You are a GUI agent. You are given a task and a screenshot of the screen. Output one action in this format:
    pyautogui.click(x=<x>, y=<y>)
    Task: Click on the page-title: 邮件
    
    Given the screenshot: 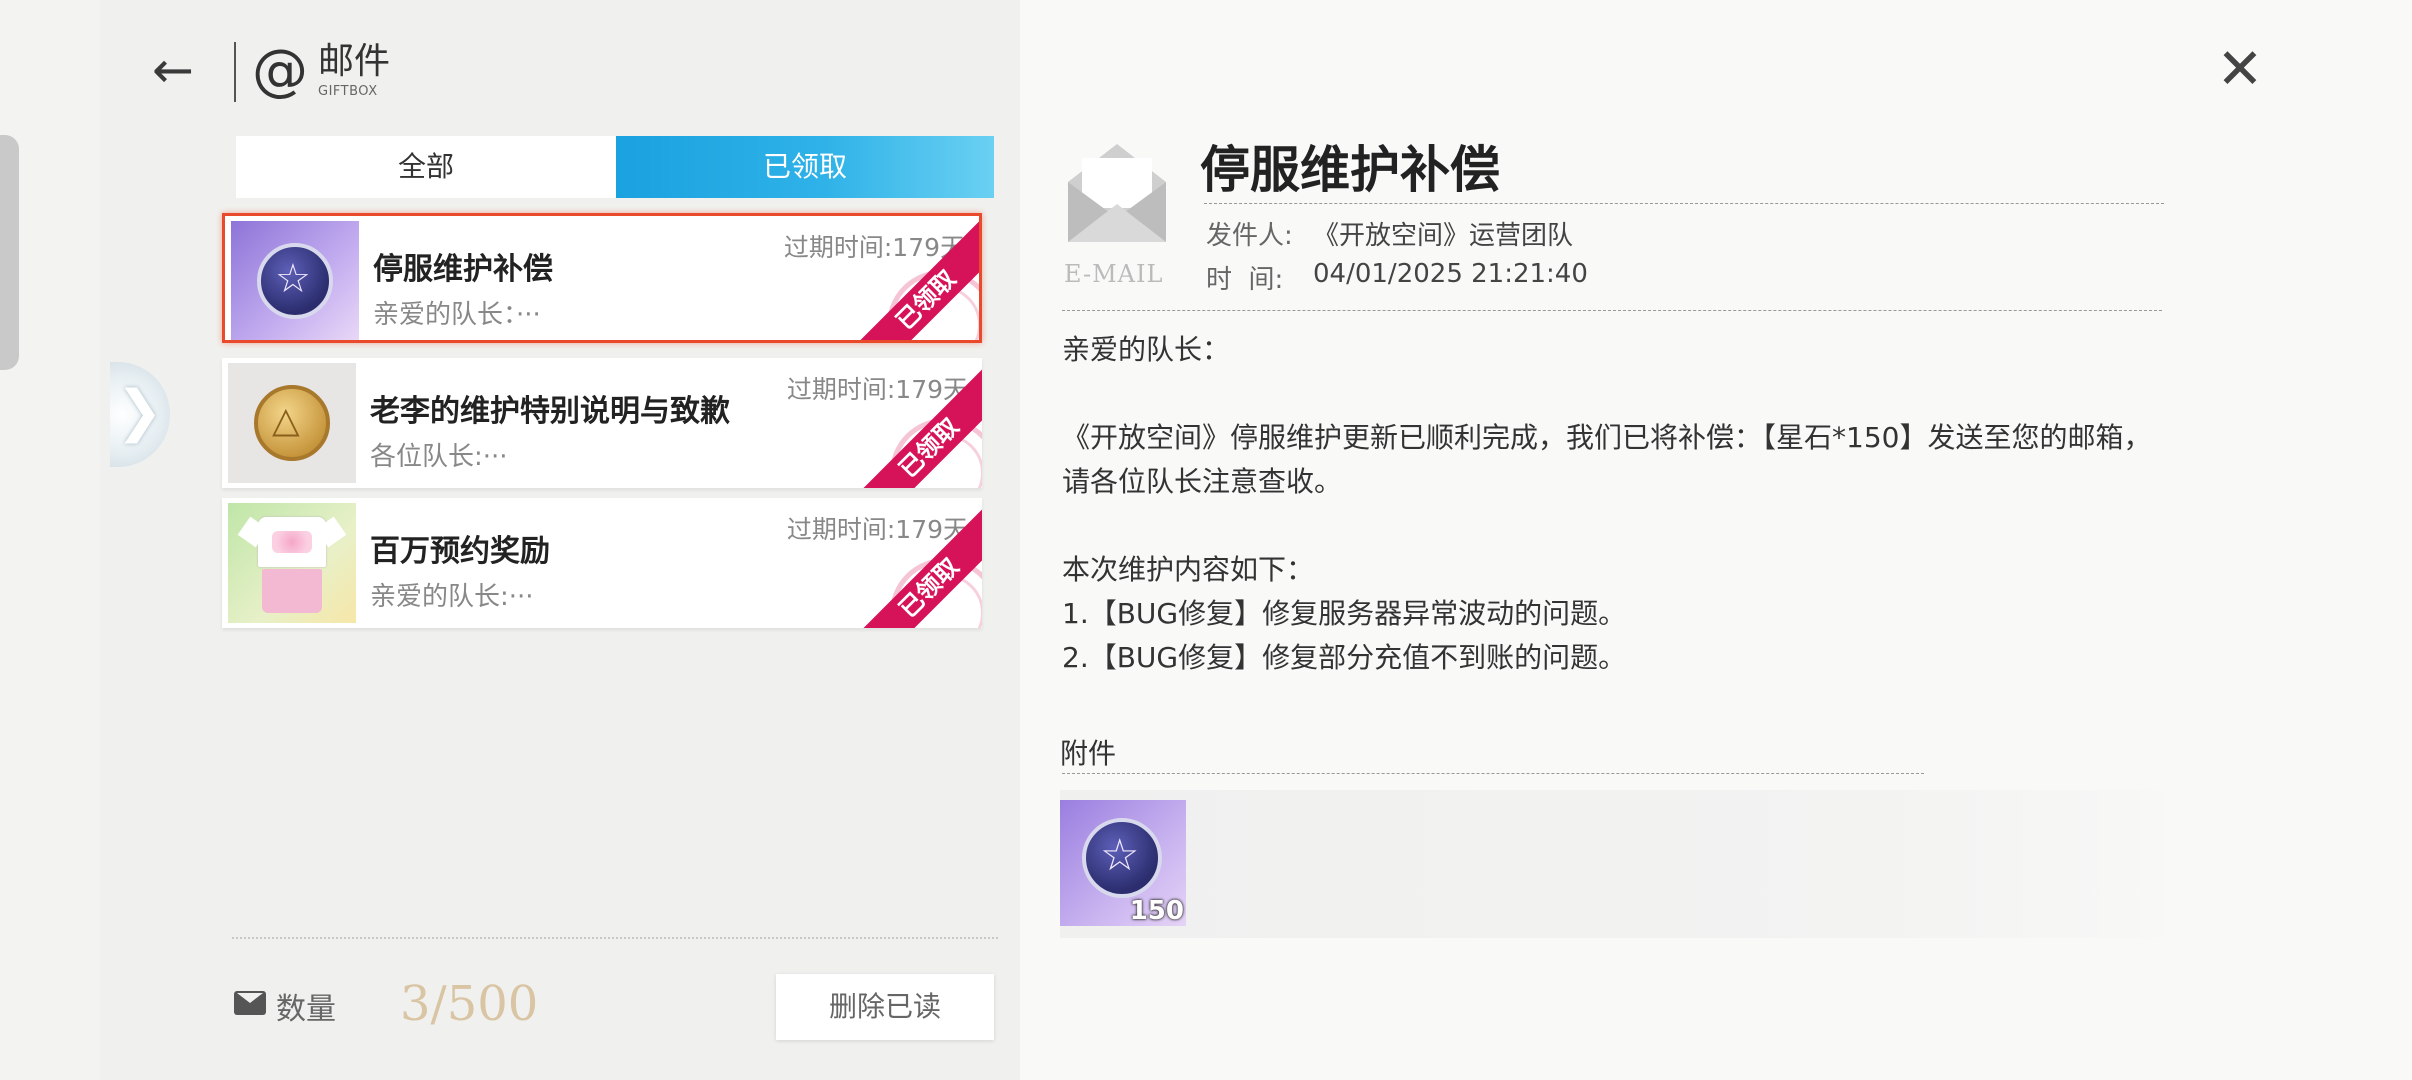 What is the action you would take?
    pyautogui.click(x=354, y=61)
    